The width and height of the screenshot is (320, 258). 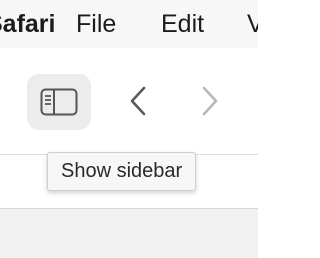 What do you see at coordinates (96, 24) in the screenshot?
I see `menu-file: File` at bounding box center [96, 24].